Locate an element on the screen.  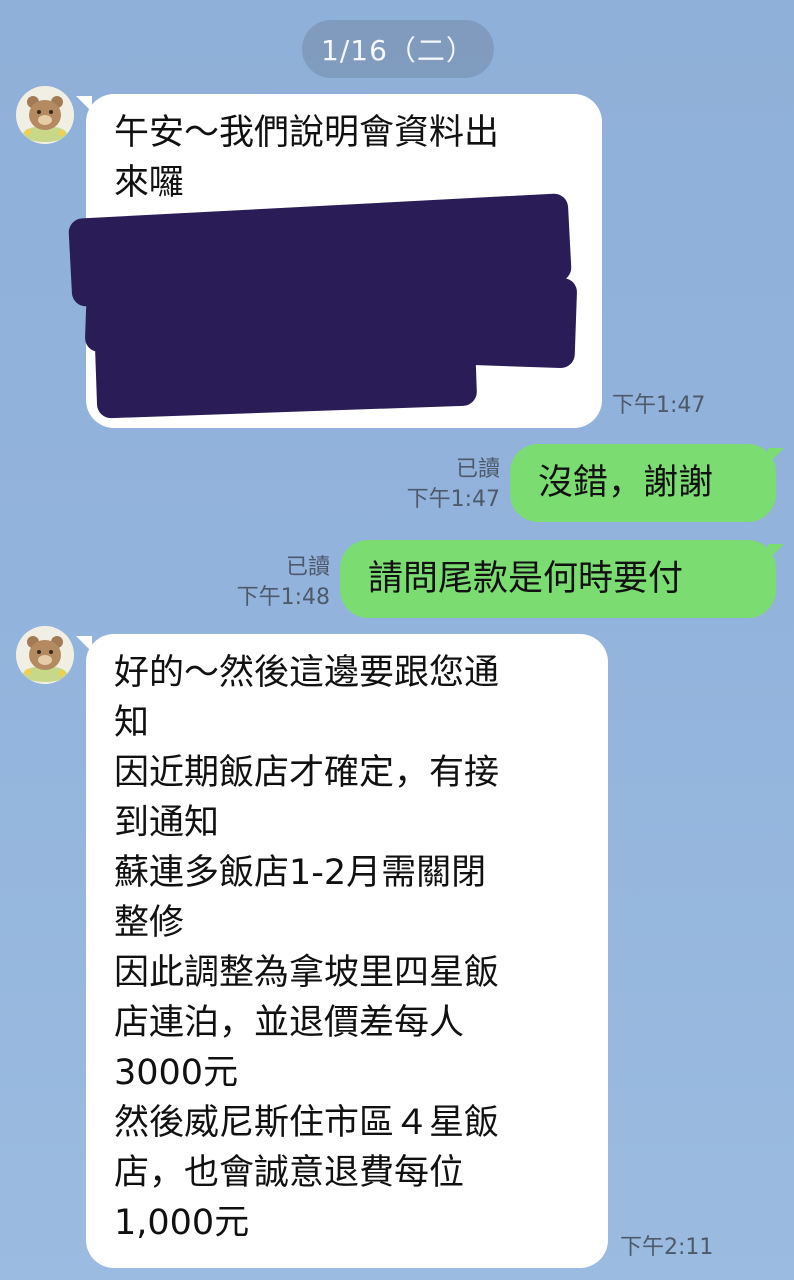
message-line: 因此調整為拿坡里四星飯 is located at coordinates (307, 973).